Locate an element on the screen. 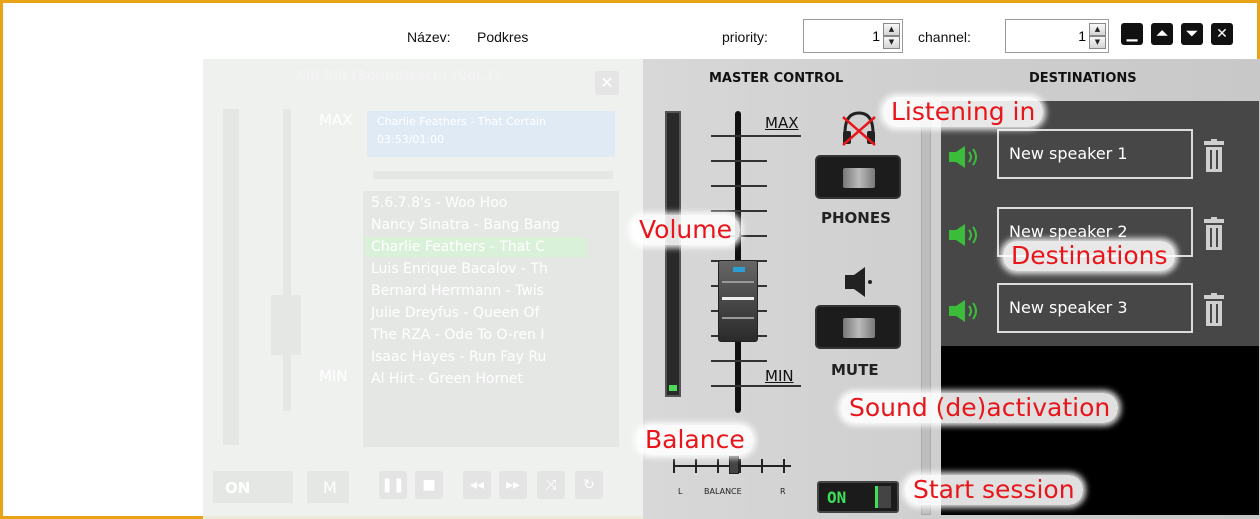 The height and width of the screenshot is (519, 1260). shuffle-icon: ⤨ is located at coordinates (551, 485).